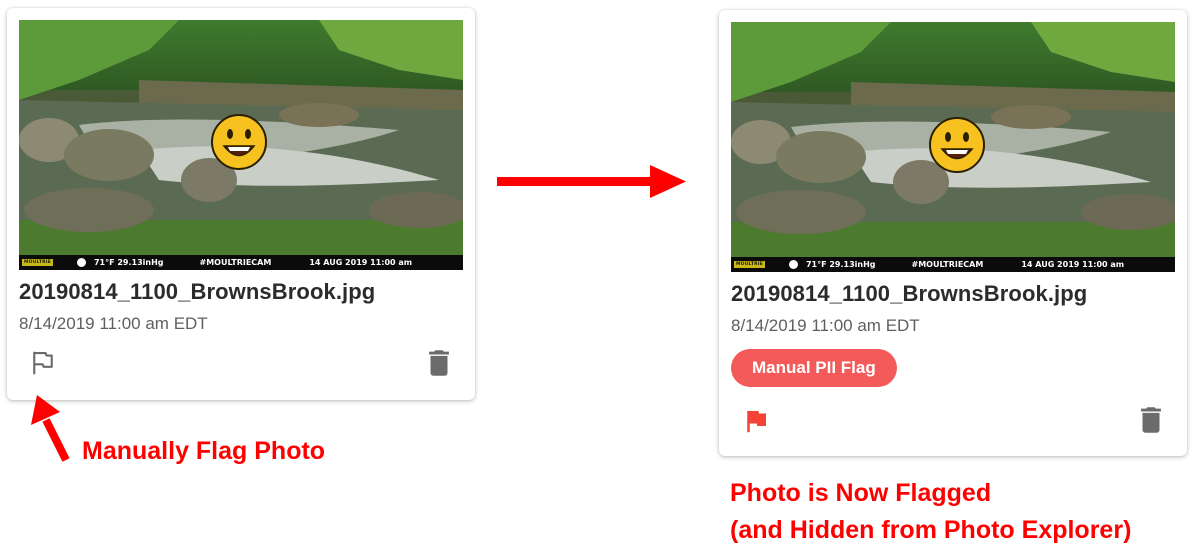 The image size is (1200, 560). What do you see at coordinates (50, 428) in the screenshot?
I see `up-arrow` at bounding box center [50, 428].